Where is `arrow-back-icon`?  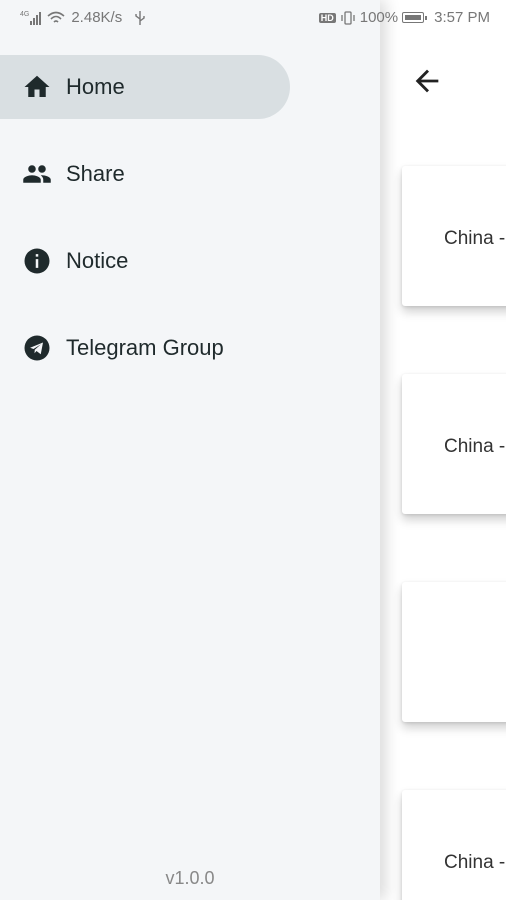
arrow-back-icon is located at coordinates (427, 81).